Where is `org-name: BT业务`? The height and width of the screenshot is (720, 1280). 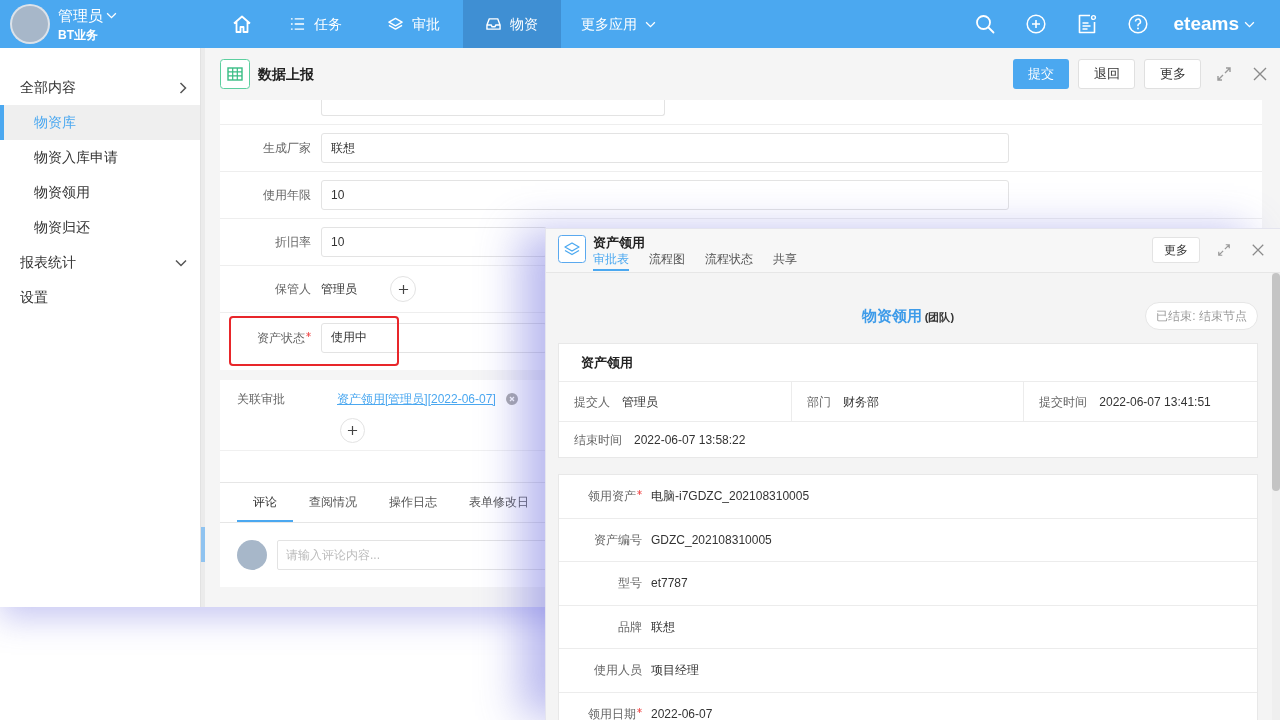 org-name: BT业务 is located at coordinates (78, 34).